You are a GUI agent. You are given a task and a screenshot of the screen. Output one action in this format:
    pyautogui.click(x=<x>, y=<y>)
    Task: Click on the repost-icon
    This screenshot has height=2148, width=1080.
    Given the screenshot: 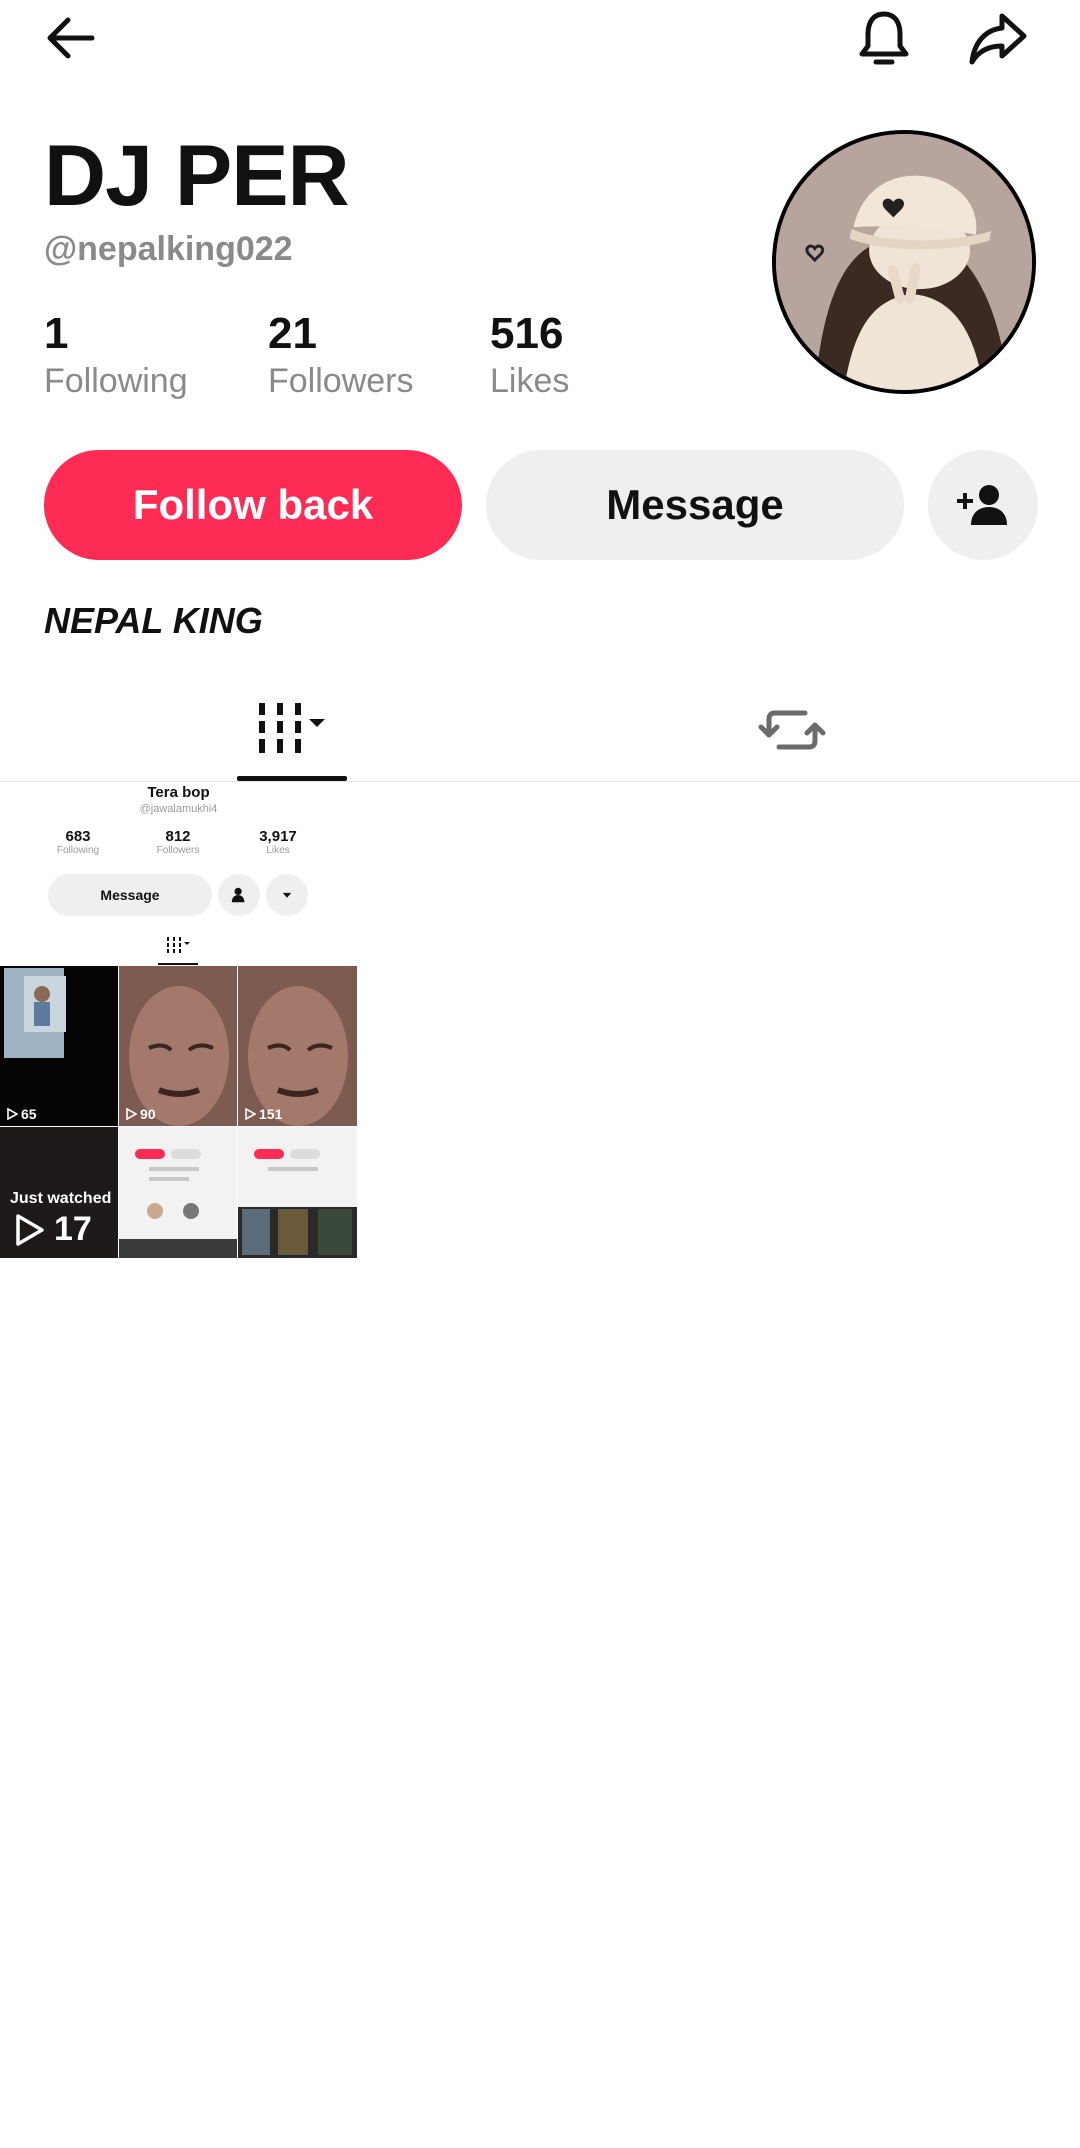 What is the action you would take?
    pyautogui.click(x=792, y=730)
    